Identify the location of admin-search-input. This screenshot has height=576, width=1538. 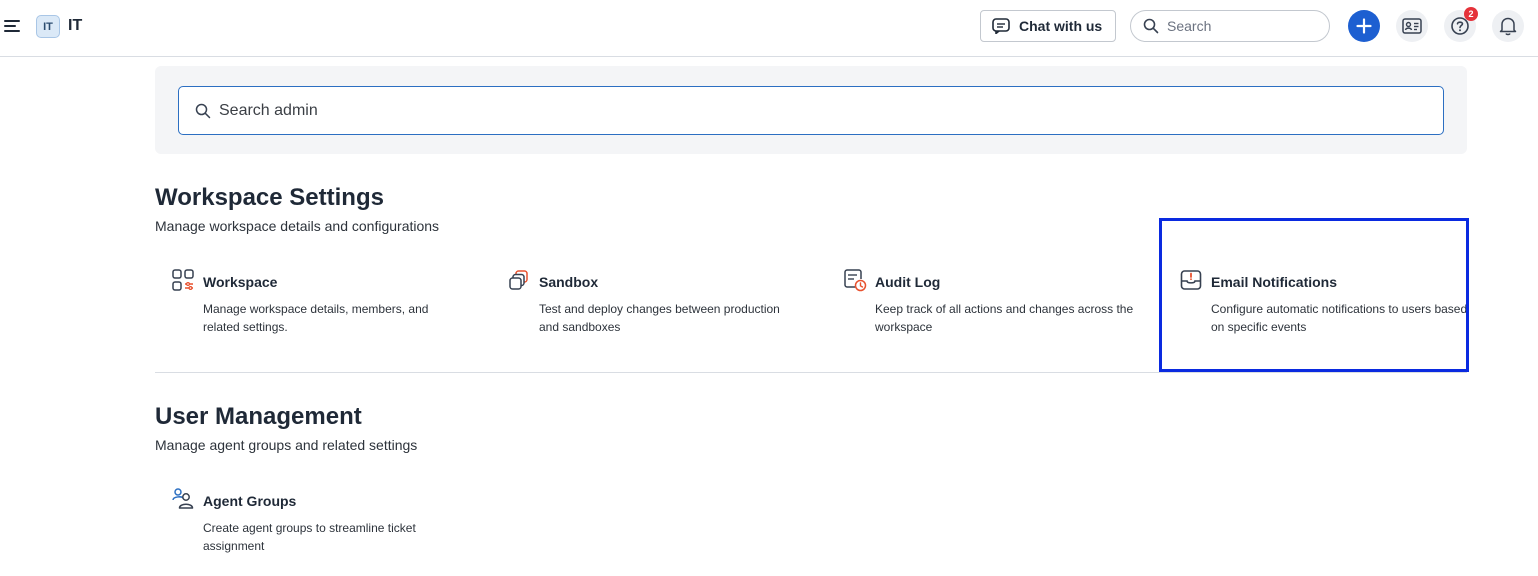
(819, 110).